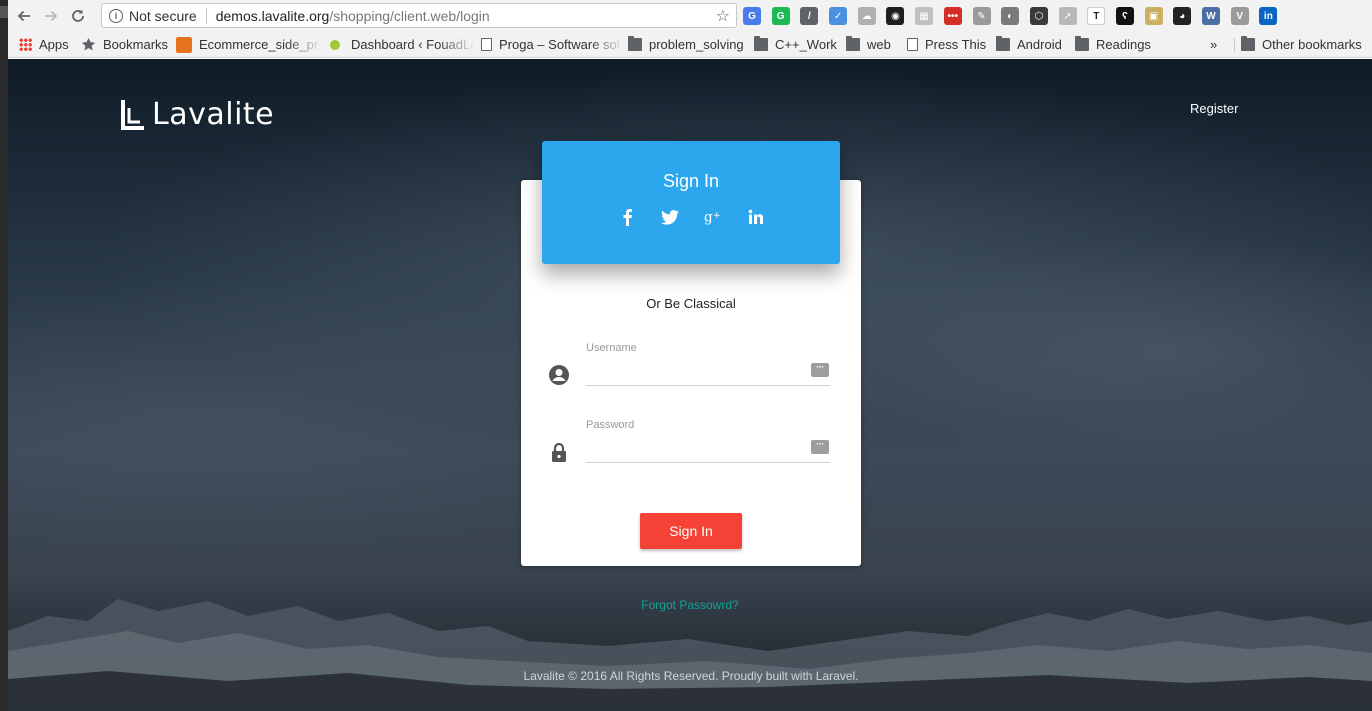 Image resolution: width=1372 pixels, height=711 pixels. I want to click on info-icon: i, so click(116, 15).